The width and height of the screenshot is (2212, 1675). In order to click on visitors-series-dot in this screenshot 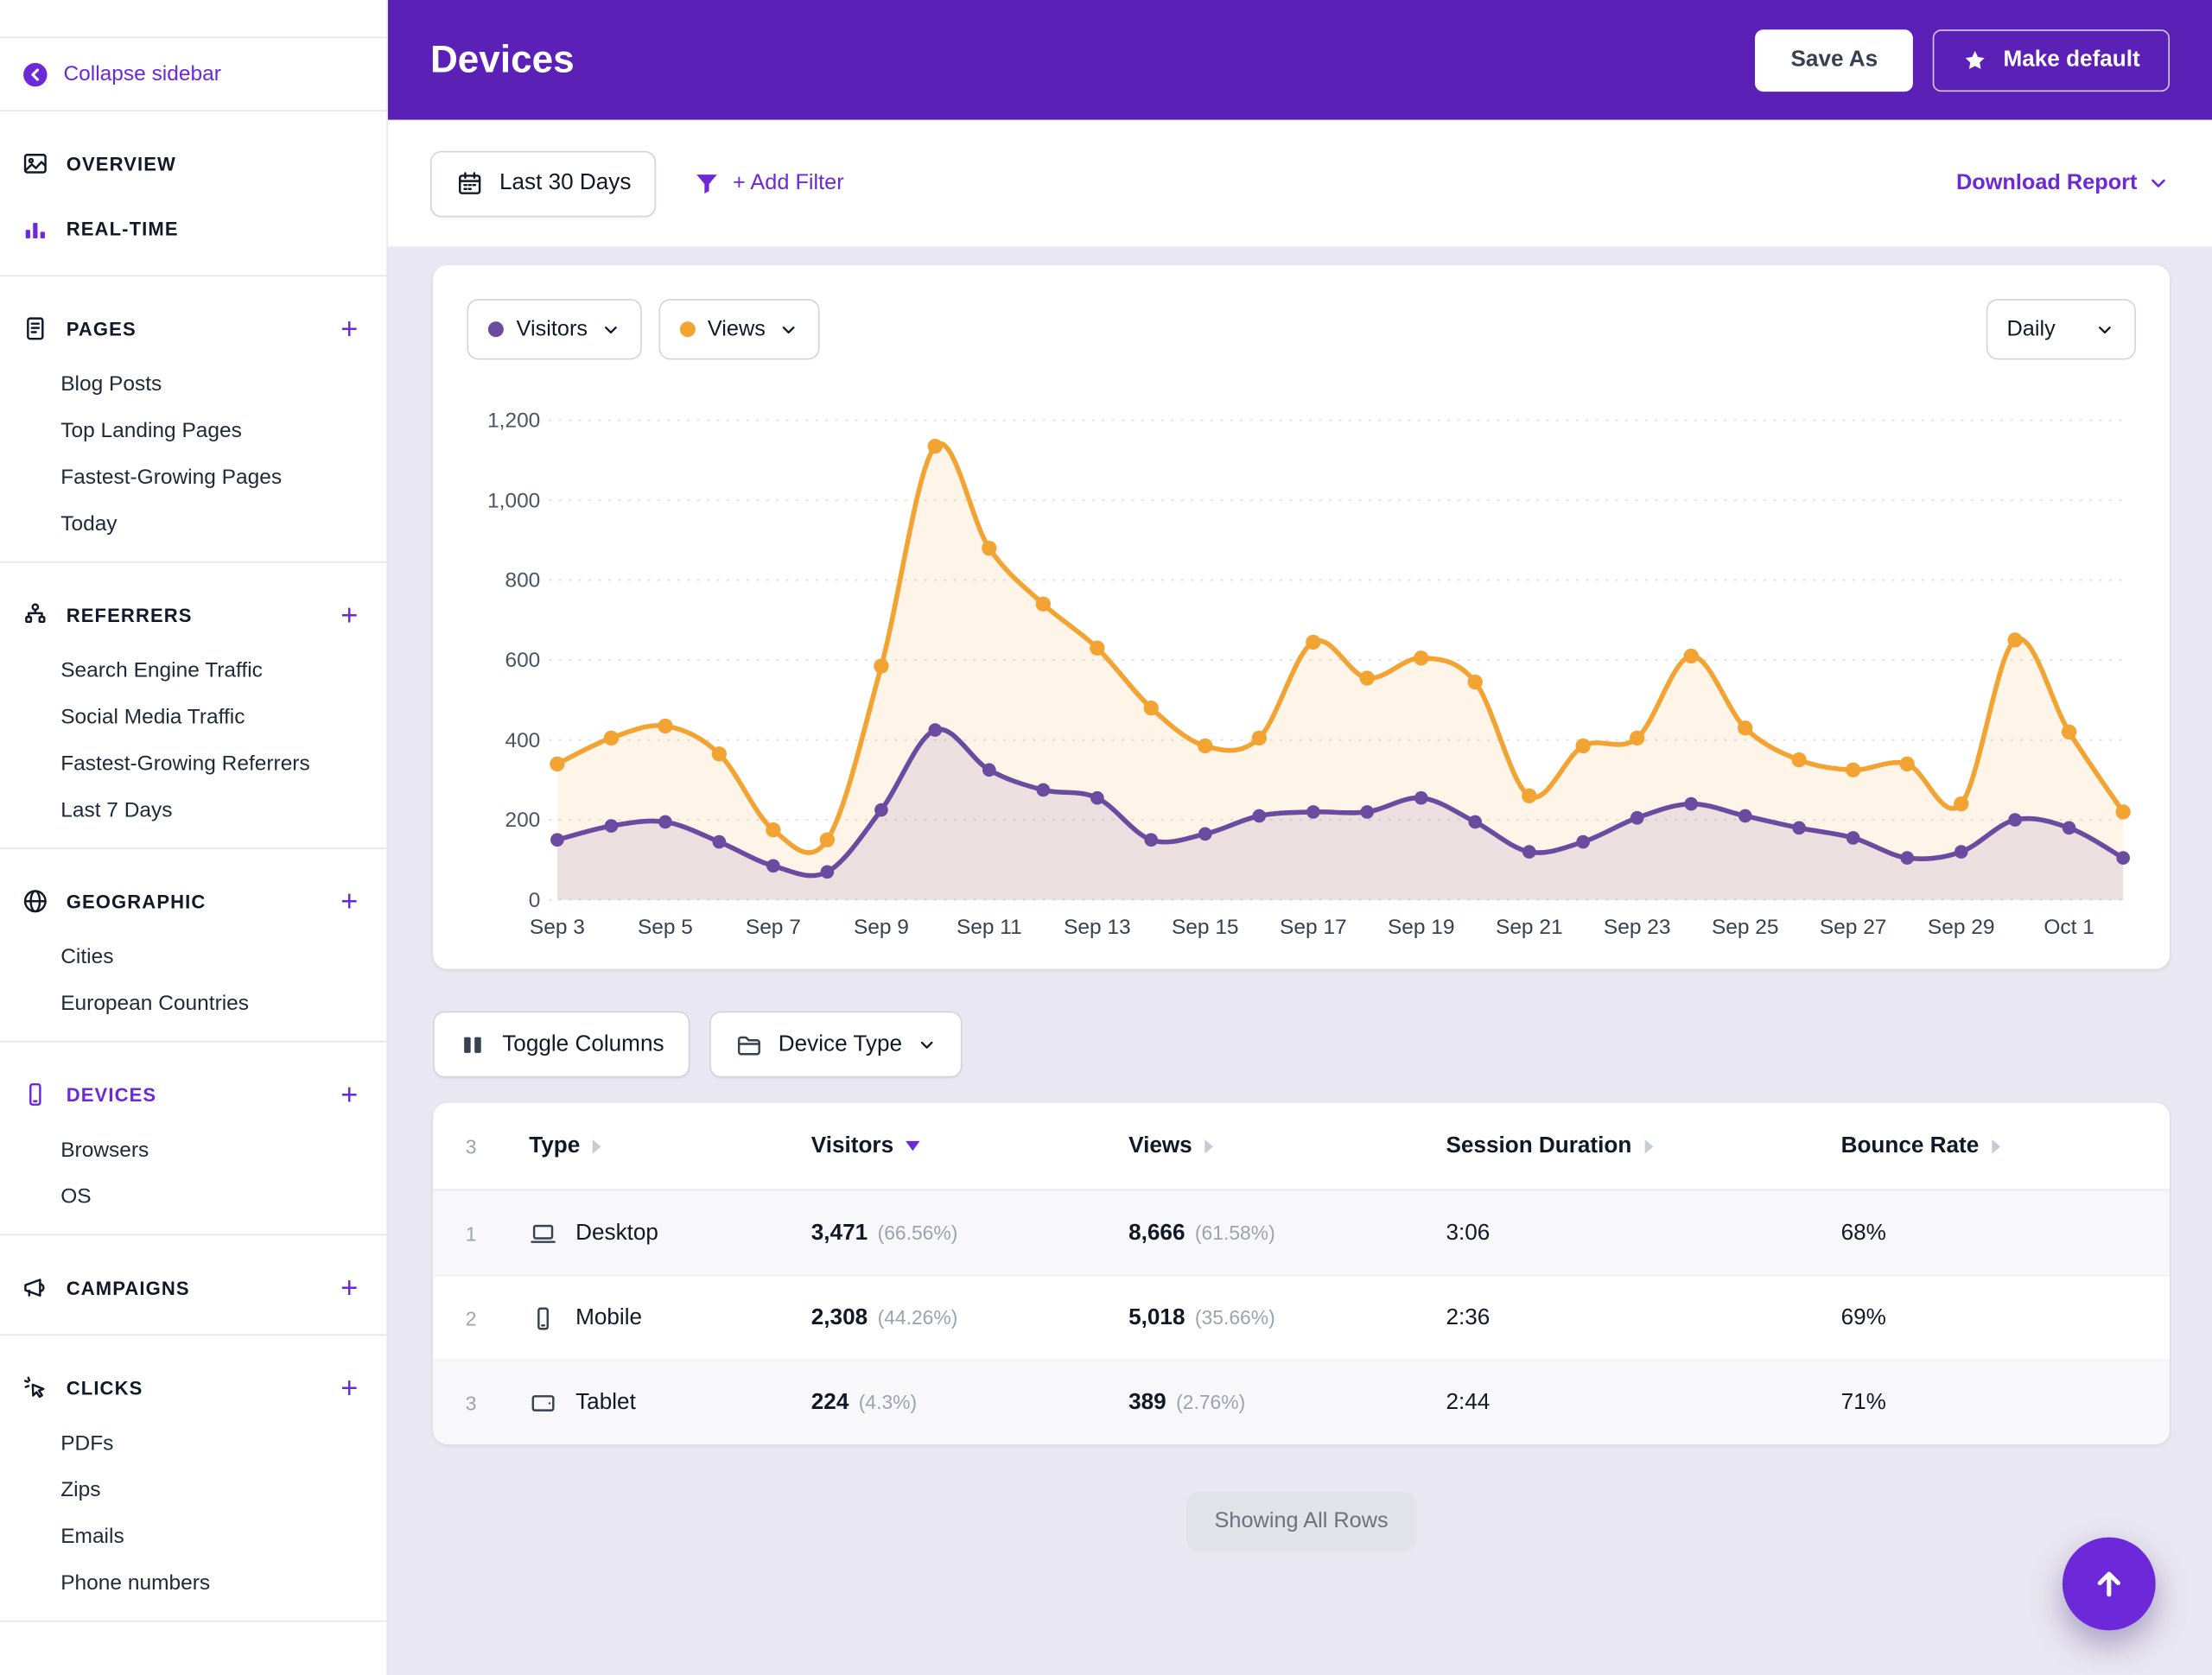, I will do `click(495, 329)`.